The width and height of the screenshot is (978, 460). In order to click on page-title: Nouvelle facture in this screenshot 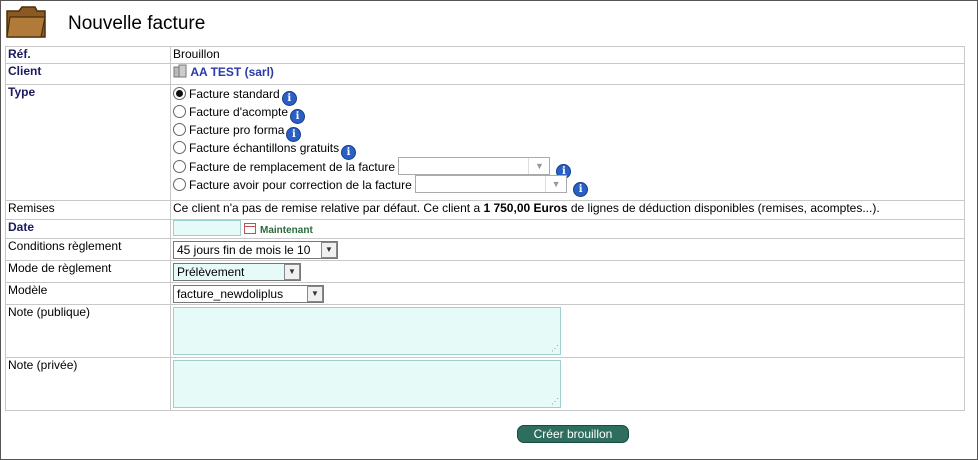, I will do `click(137, 23)`.